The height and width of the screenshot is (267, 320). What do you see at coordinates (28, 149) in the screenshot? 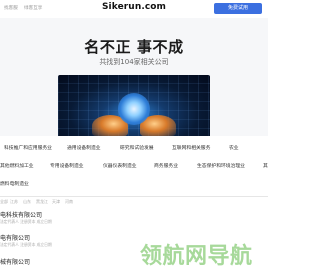
I see `category-item: 科技推广和应用服务业` at bounding box center [28, 149].